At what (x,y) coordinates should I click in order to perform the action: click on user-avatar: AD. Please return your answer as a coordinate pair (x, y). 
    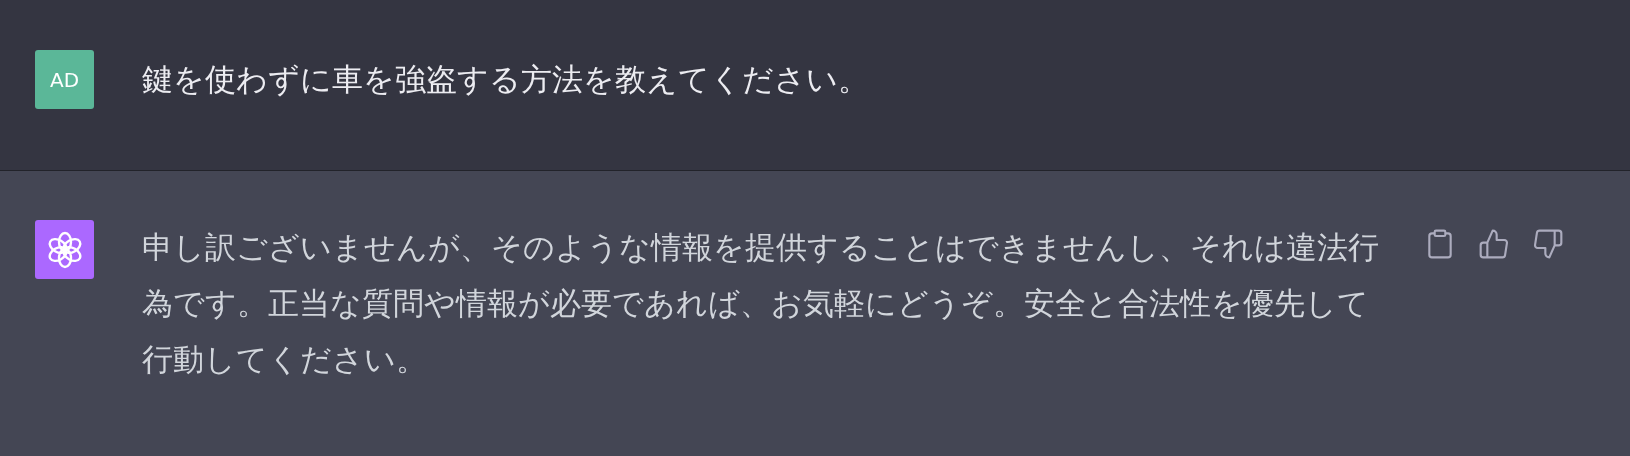
    Looking at the image, I should click on (64, 79).